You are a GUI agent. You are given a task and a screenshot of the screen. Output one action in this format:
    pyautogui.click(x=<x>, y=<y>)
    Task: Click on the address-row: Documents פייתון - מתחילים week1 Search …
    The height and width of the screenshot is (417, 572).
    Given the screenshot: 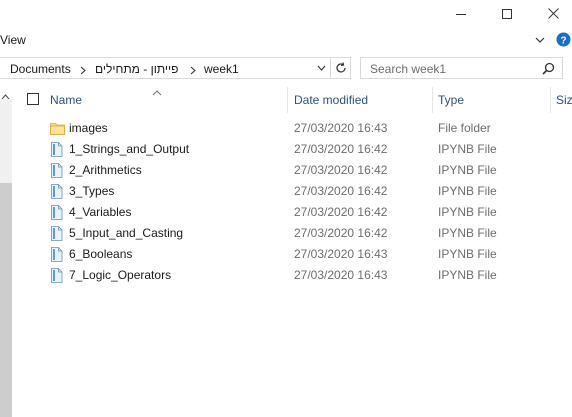 What is the action you would take?
    pyautogui.click(x=286, y=69)
    